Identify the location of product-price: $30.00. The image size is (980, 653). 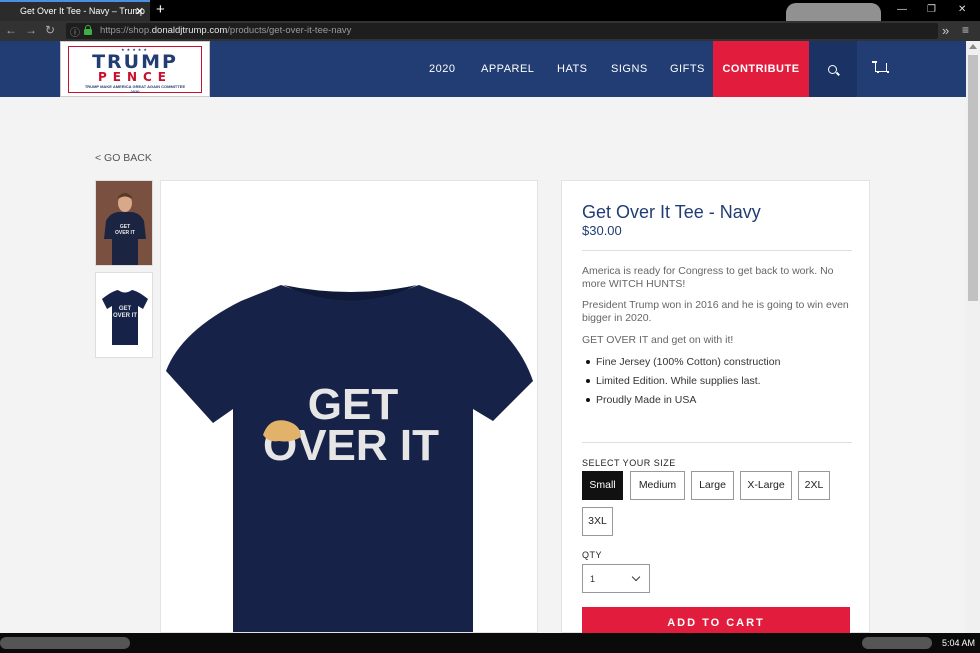
(602, 230).